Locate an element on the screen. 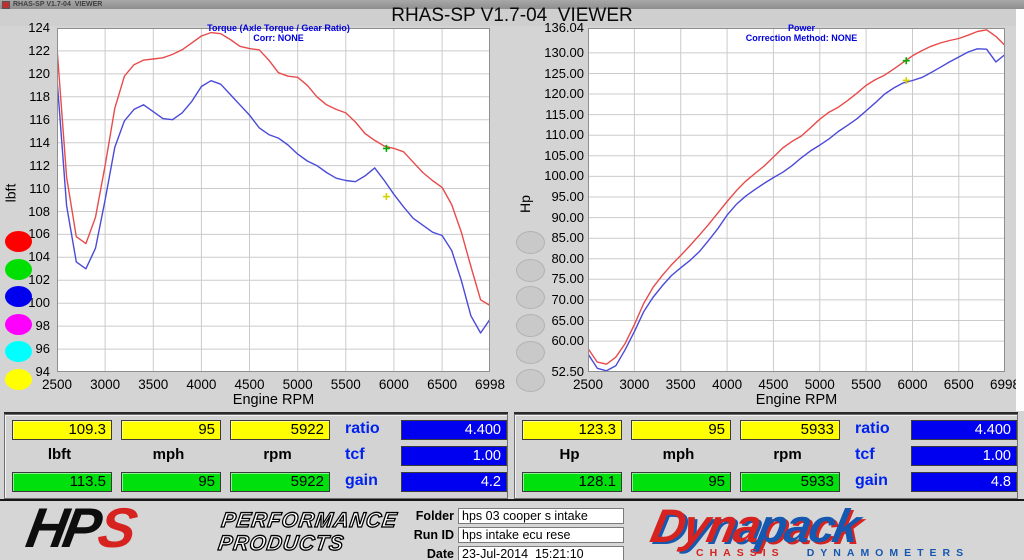 Image resolution: width=1024 pixels, height=560 pixels. y-tick-label: 110 is located at coordinates (39, 188).